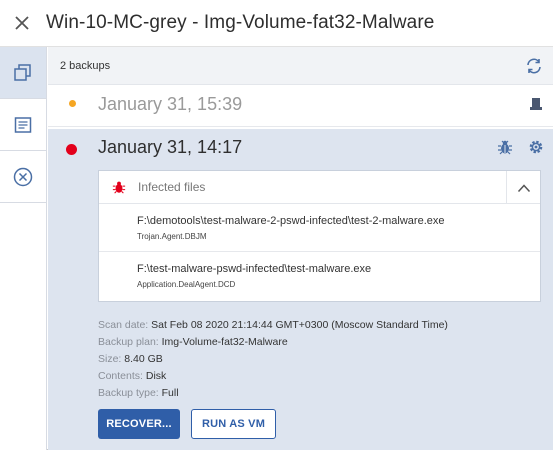 Image resolution: width=553 pixels, height=450 pixels. I want to click on backup-plan-label: Backup plan:, so click(128, 342).